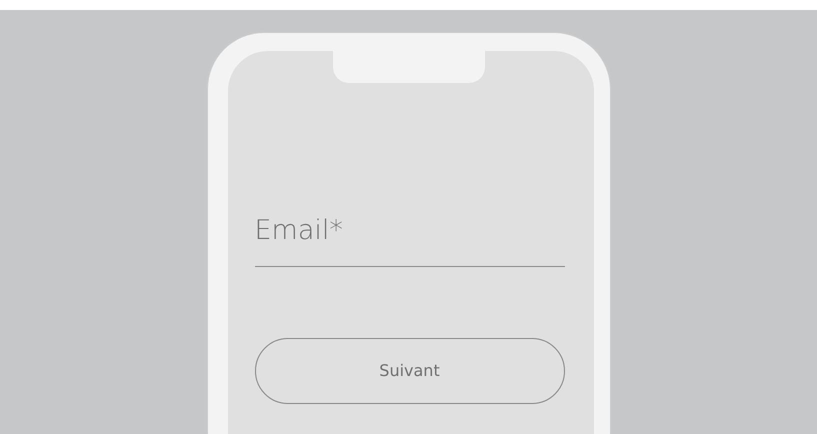 This screenshot has height=434, width=817. Describe the element at coordinates (409, 371) in the screenshot. I see `next-button: Suivant` at that location.